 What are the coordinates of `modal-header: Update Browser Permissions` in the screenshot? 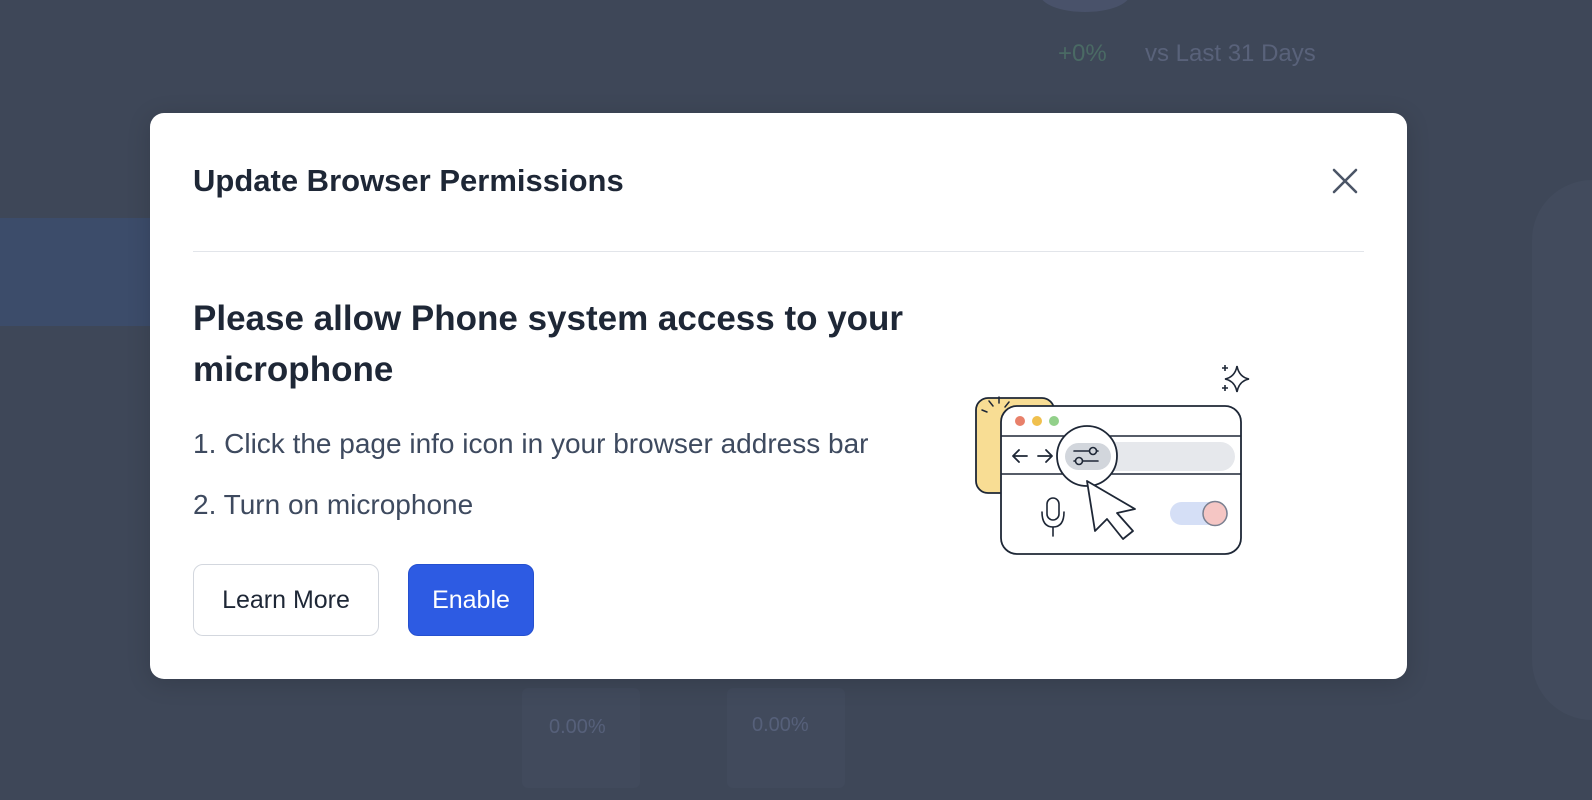 It's located at (778, 182).